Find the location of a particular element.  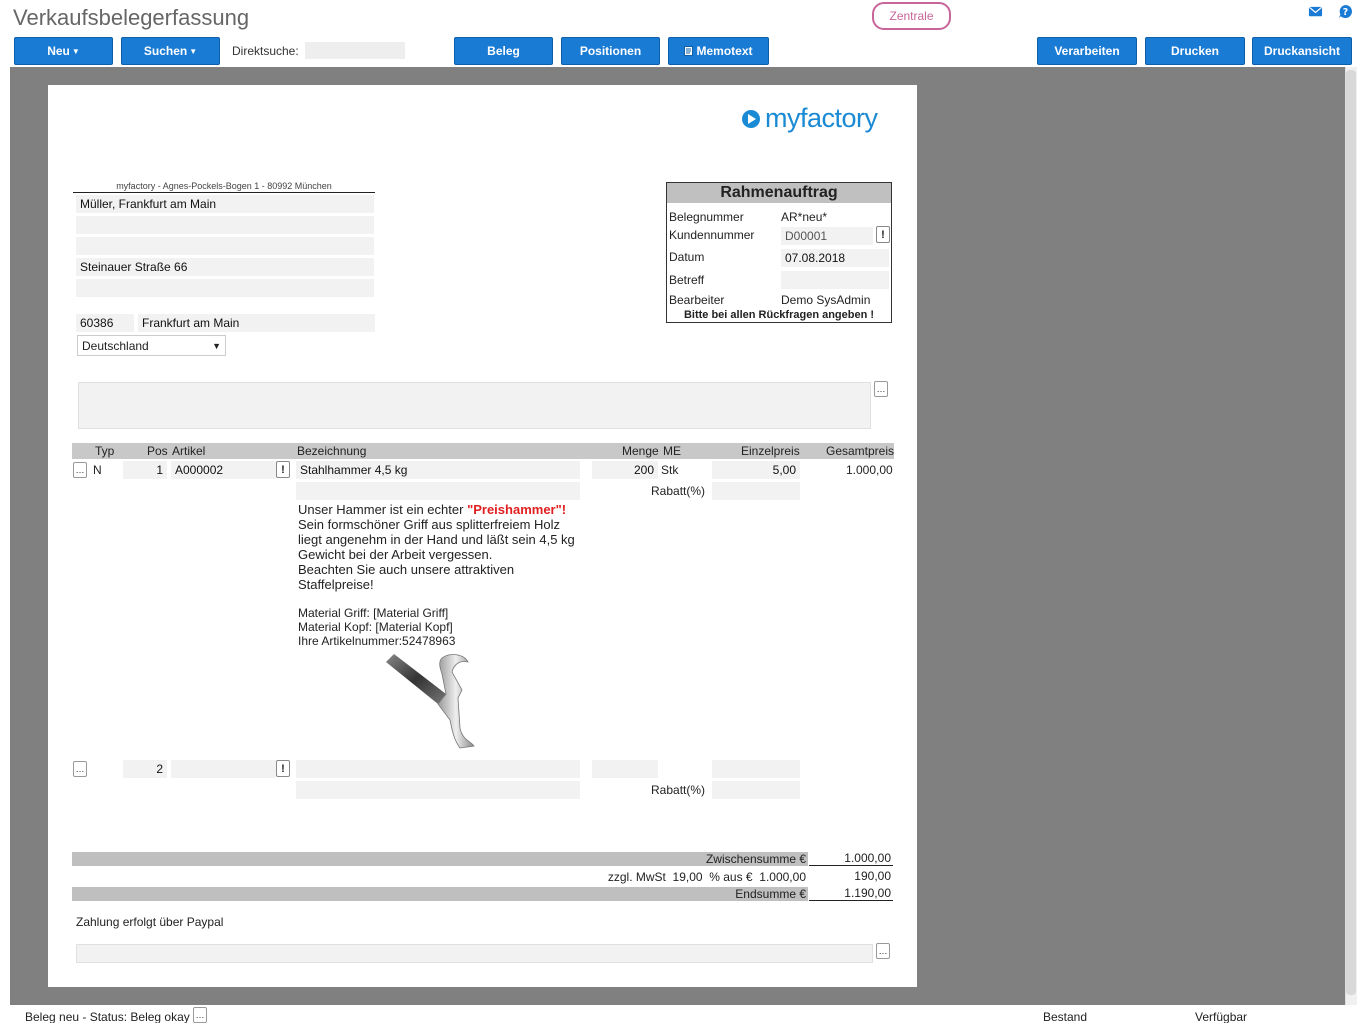

position-2-pos-field: 2 is located at coordinates (145, 769).